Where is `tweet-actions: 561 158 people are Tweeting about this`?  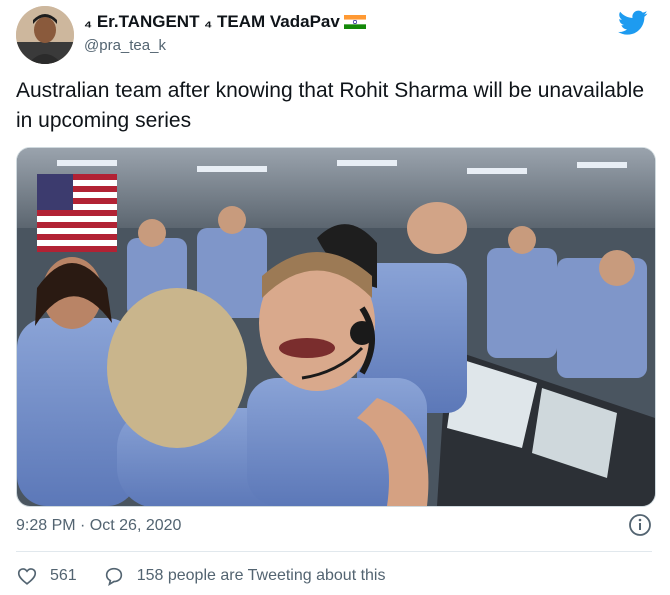
tweet-actions: 561 158 people are Tweeting about this is located at coordinates (336, 576).